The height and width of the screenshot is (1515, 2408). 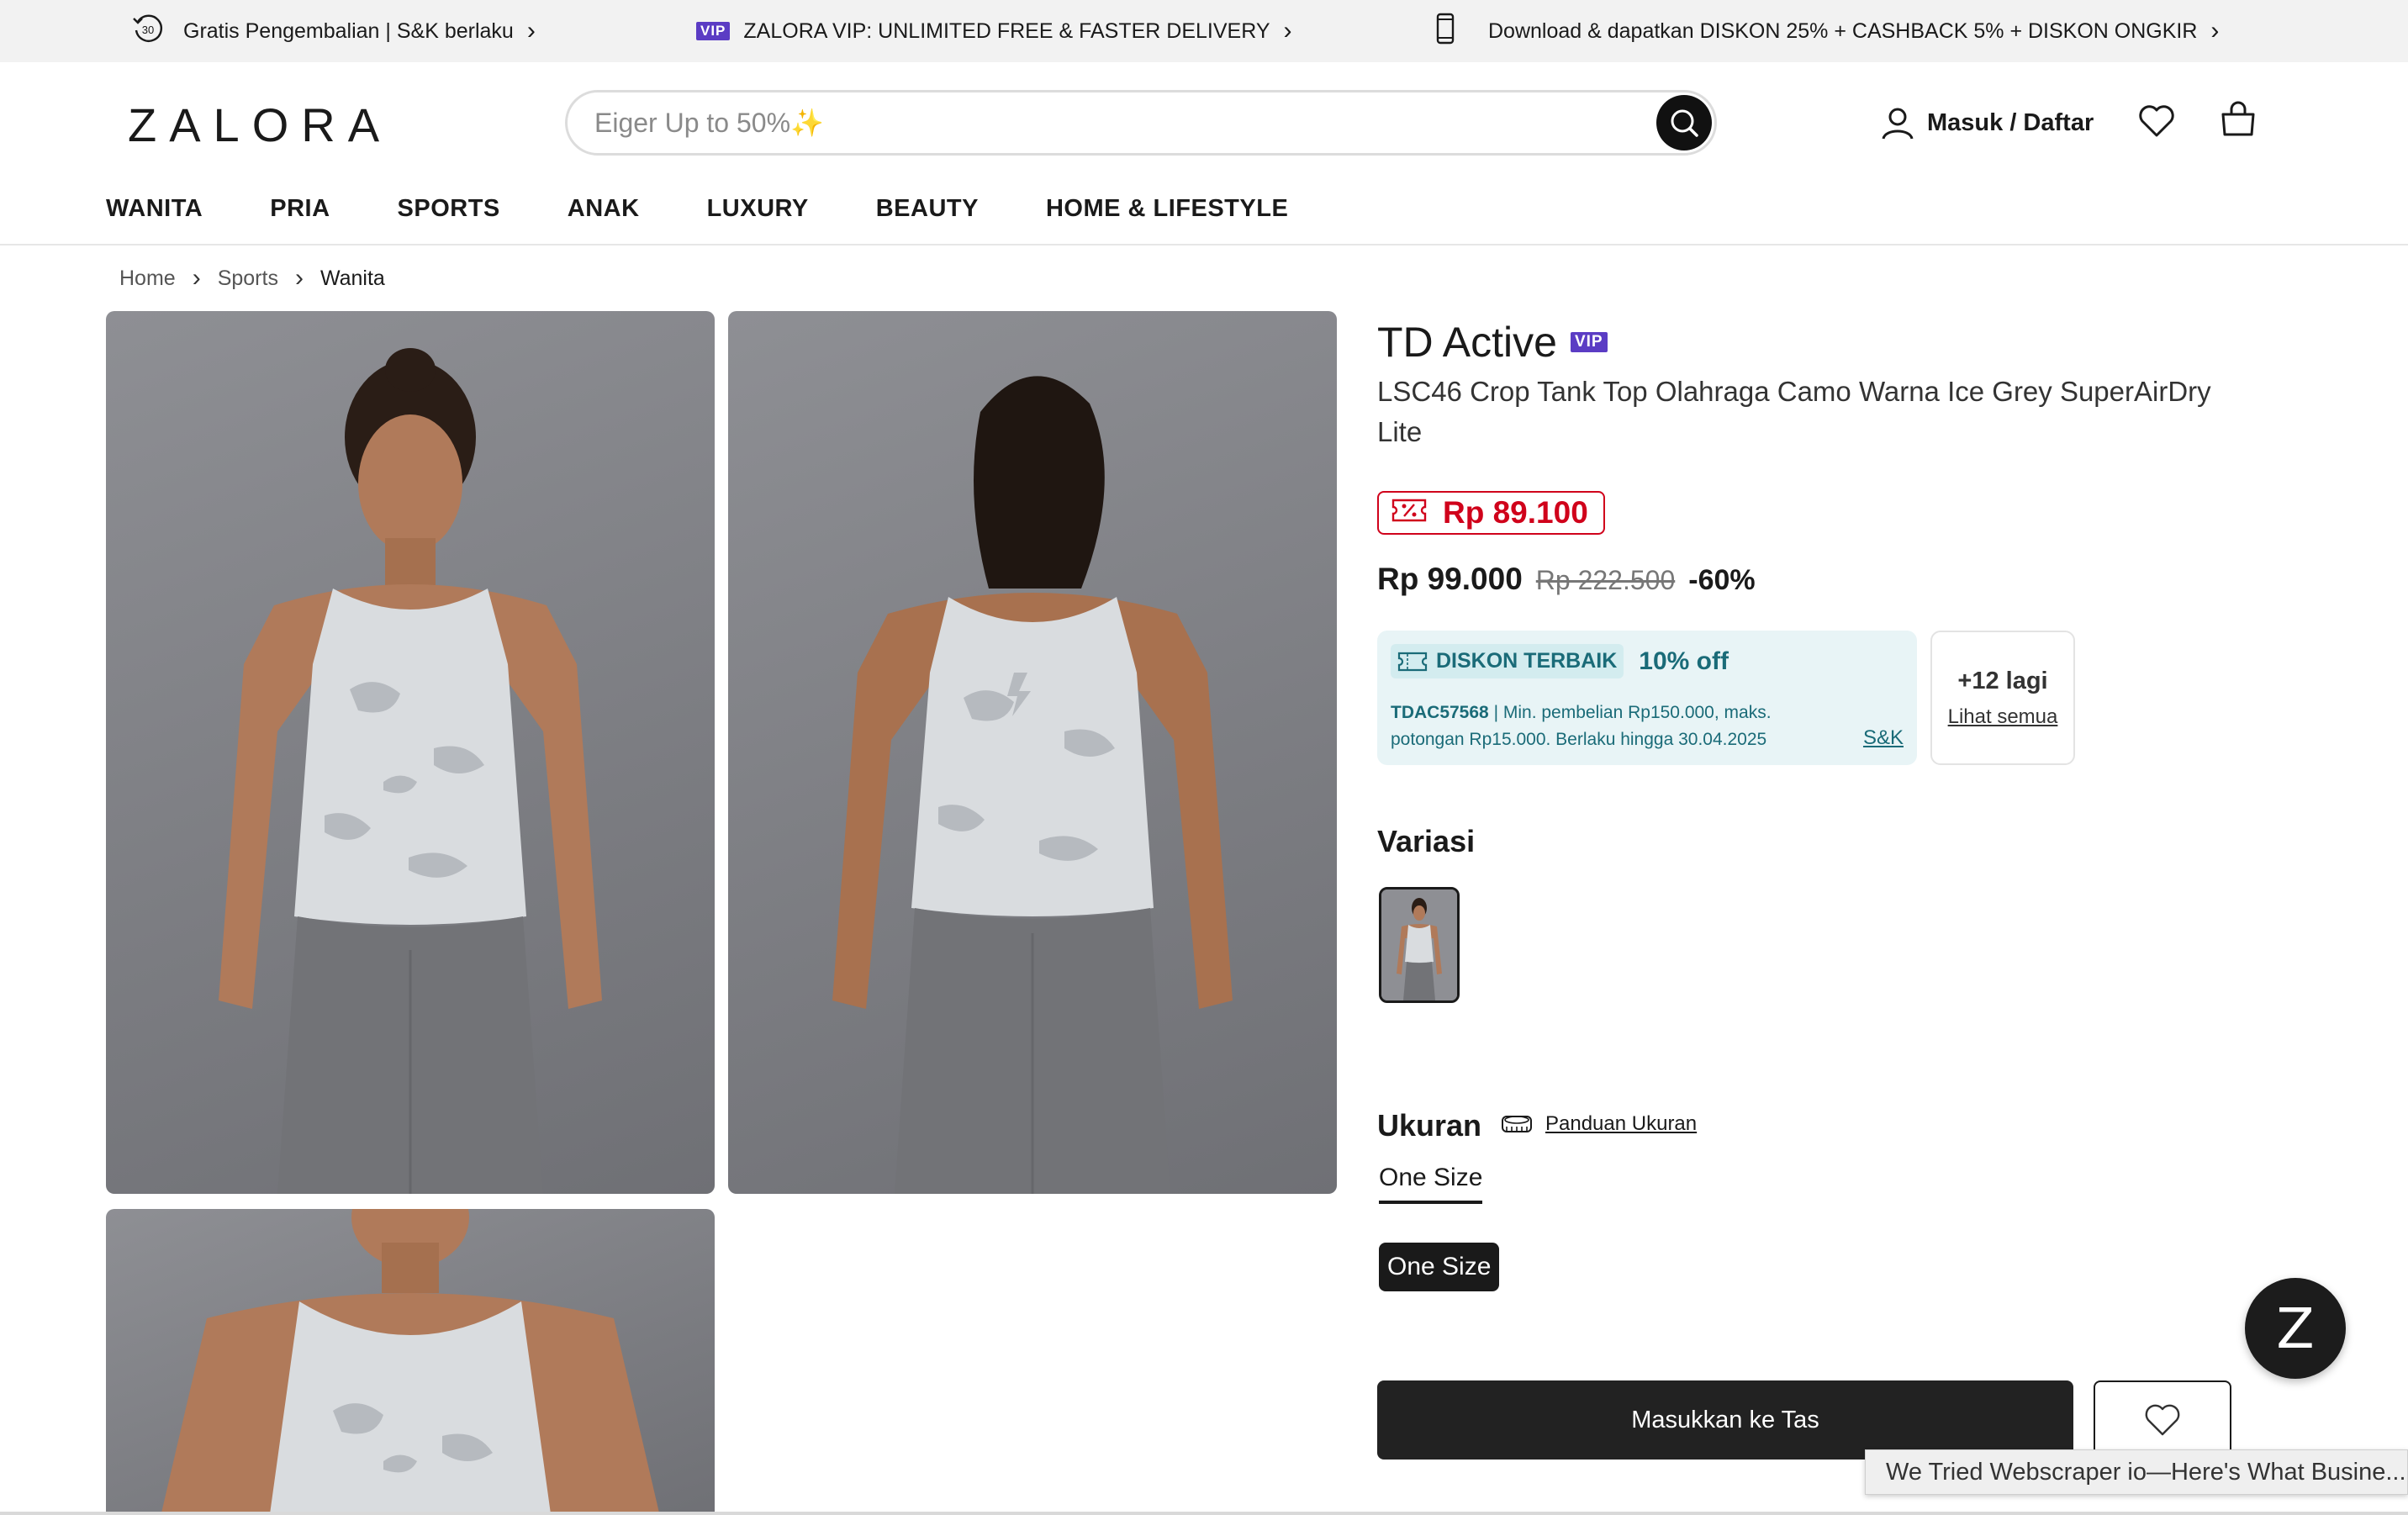 I want to click on voucher-price-badge: Rp 89.100, so click(x=1491, y=513).